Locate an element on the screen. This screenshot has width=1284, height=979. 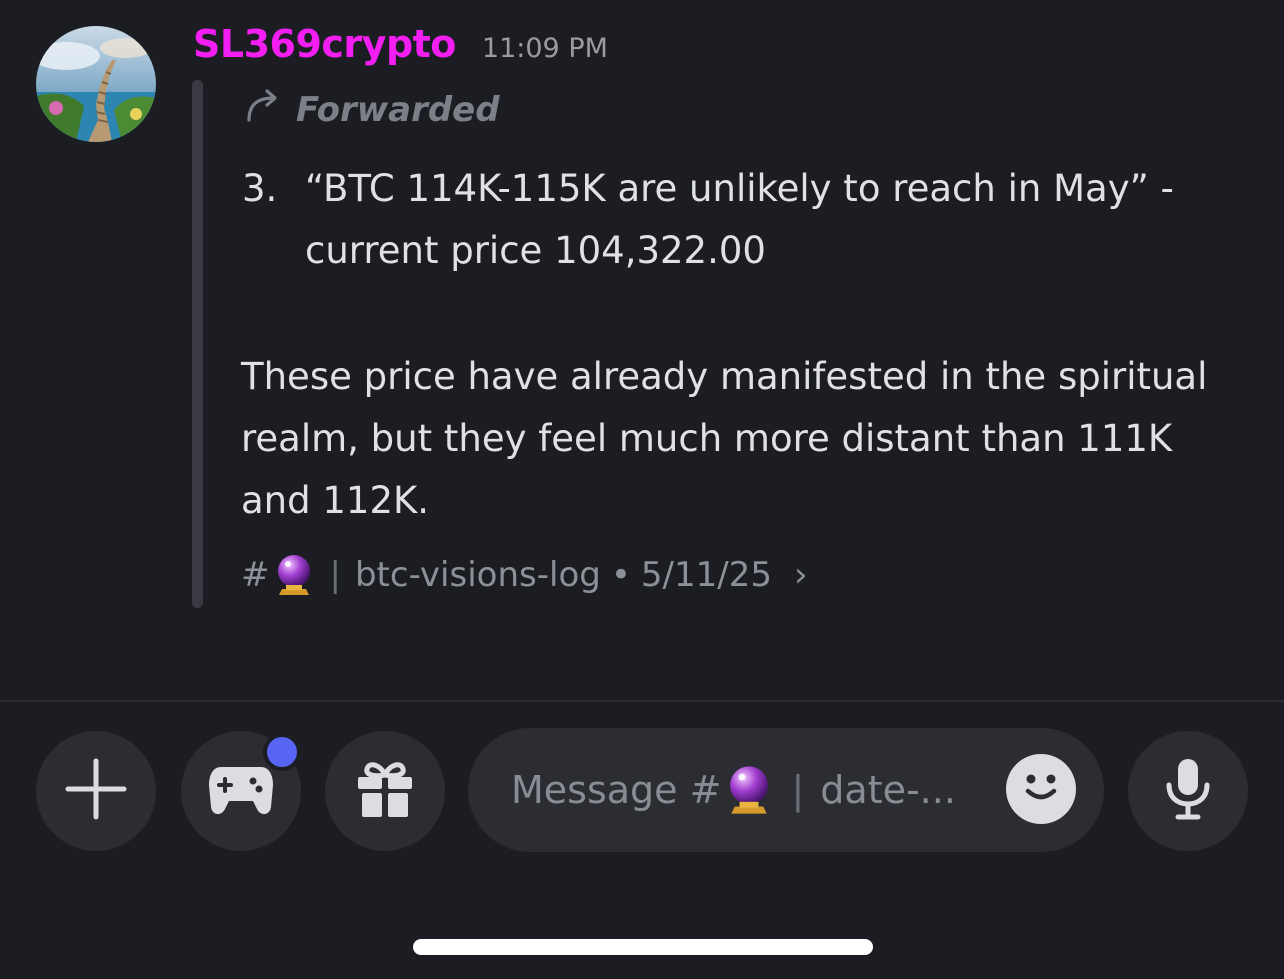
gift-icon is located at coordinates (385, 791).